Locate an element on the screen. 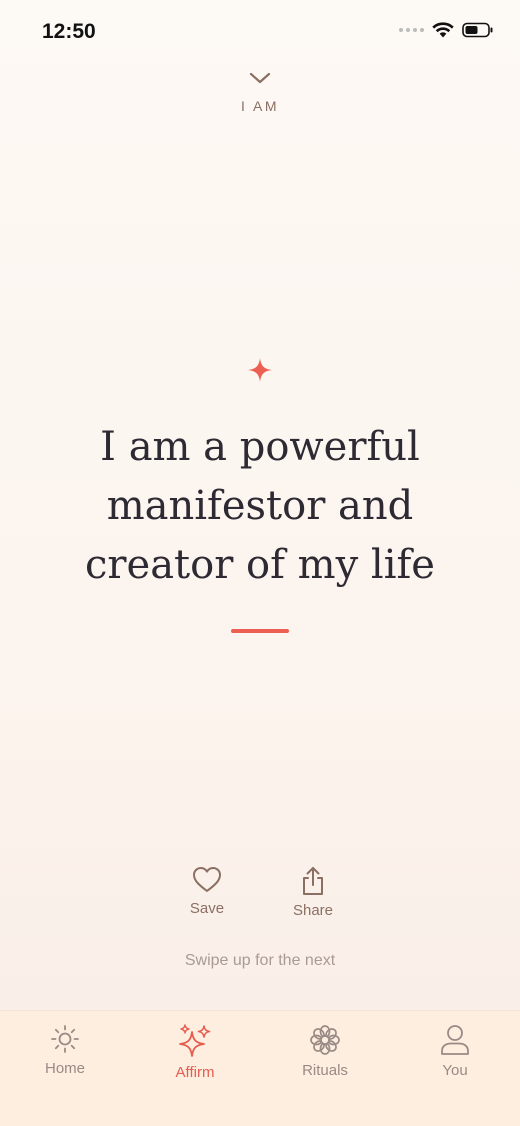 The height and width of the screenshot is (1126, 520). tab-you-label: You is located at coordinates (455, 1070).